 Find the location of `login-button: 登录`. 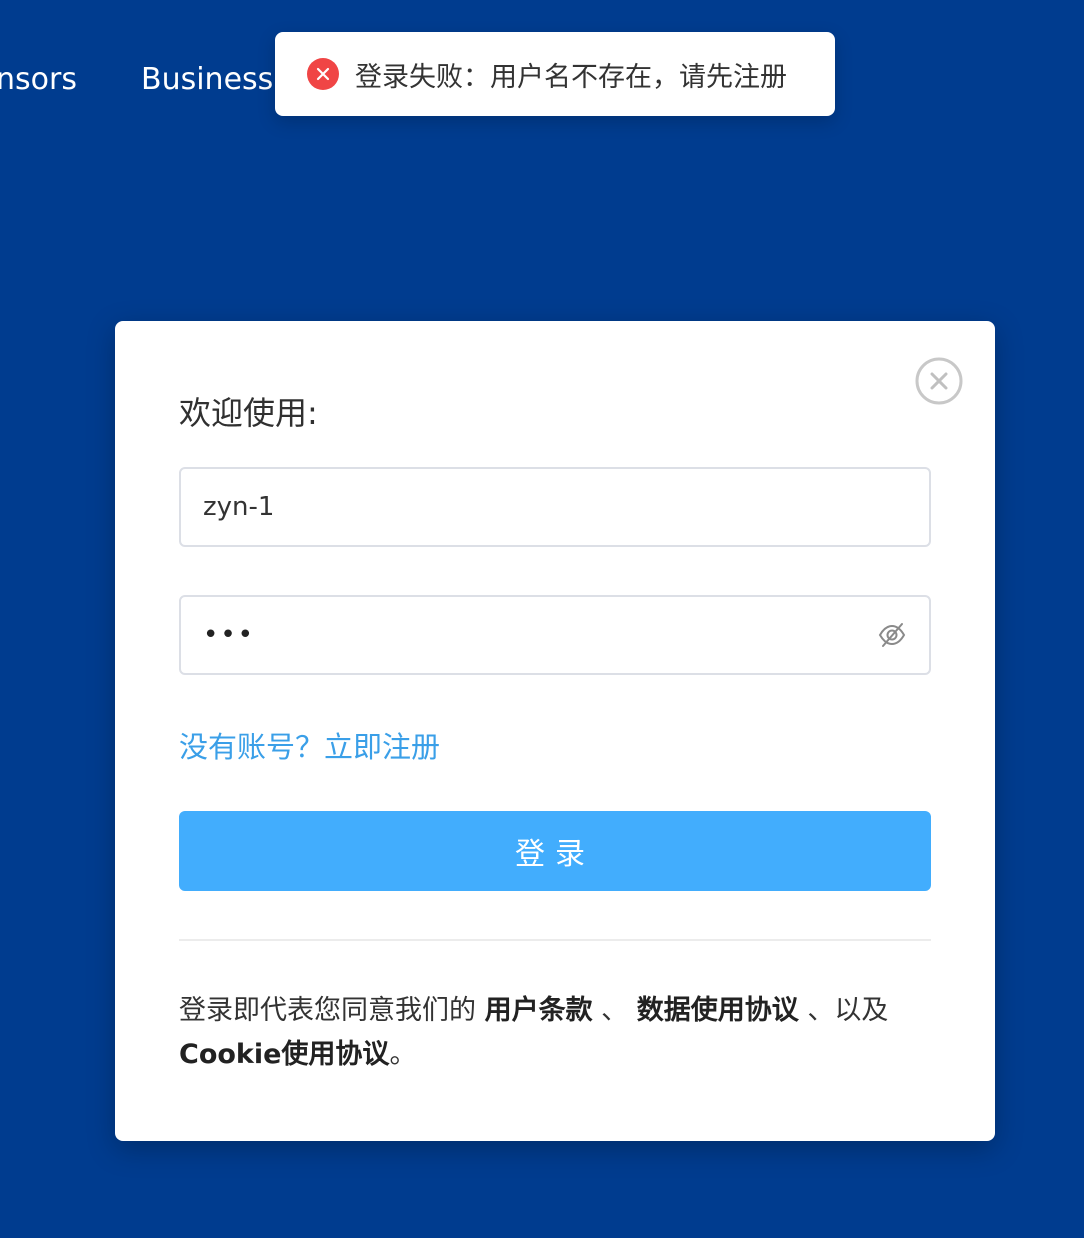

login-button: 登录 is located at coordinates (555, 851).